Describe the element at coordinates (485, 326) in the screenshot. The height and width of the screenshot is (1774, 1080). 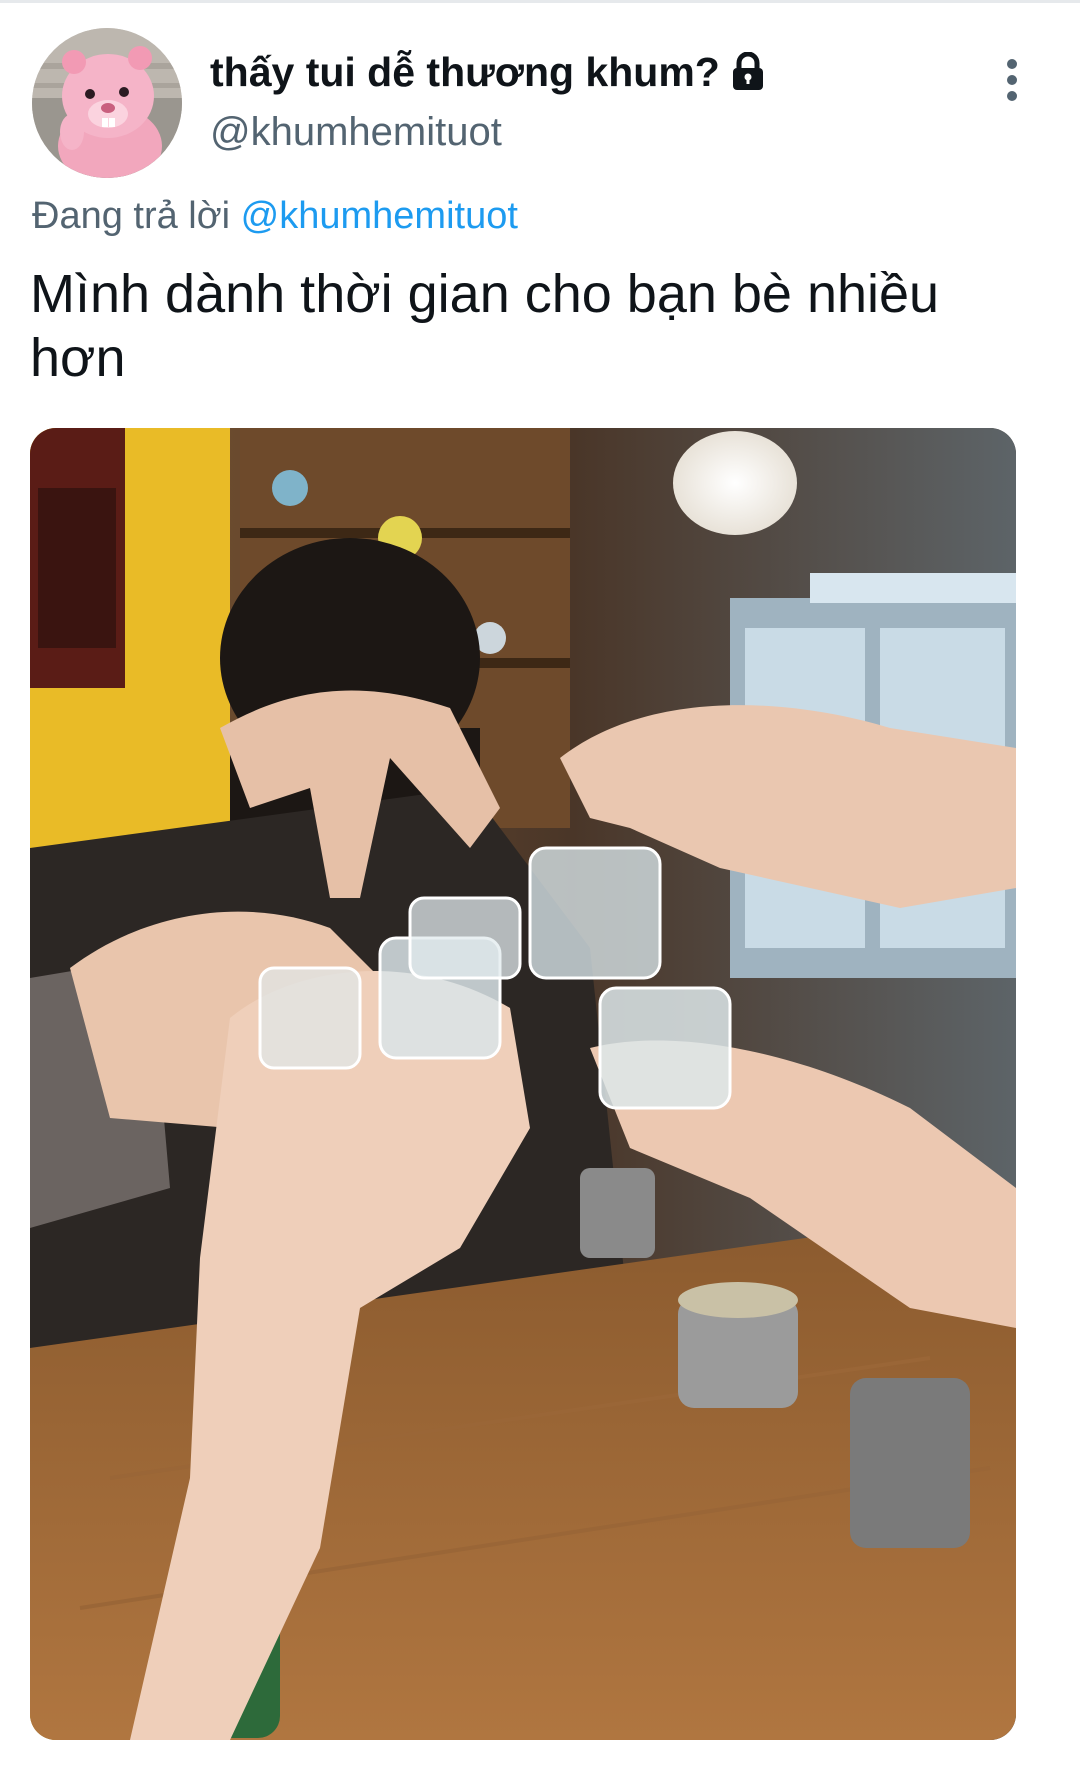
I see `tweet-text: Mình dành thời gian cho bạn bè nhiều hơn` at that location.